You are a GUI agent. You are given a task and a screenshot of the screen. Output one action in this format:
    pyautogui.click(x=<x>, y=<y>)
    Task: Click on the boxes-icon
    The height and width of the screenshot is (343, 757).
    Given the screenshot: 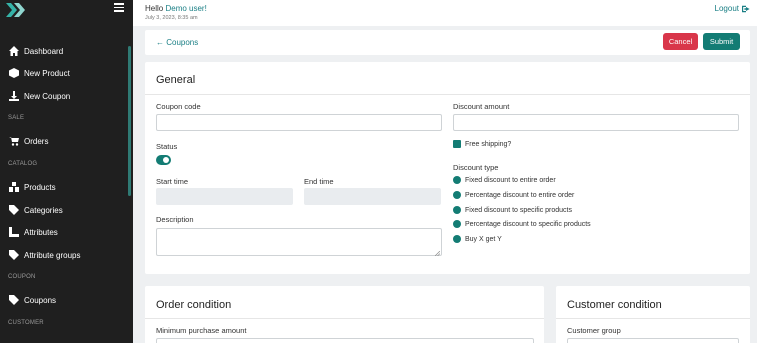 What is the action you would take?
    pyautogui.click(x=13, y=187)
    